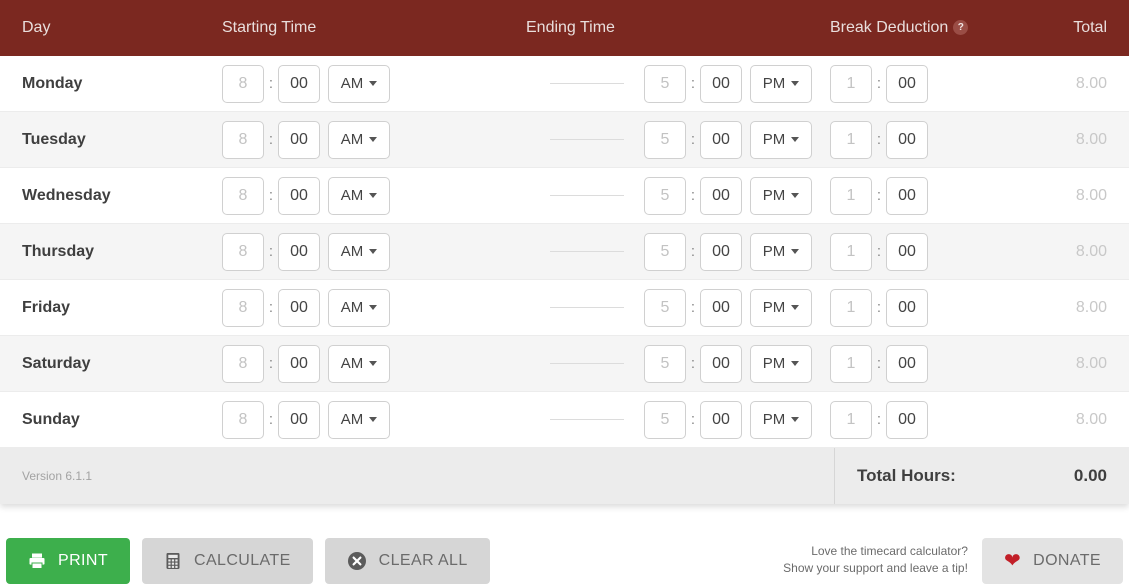 Image resolution: width=1129 pixels, height=586 pixels. Describe the element at coordinates (961, 27) in the screenshot. I see `help-icon: ?` at that location.